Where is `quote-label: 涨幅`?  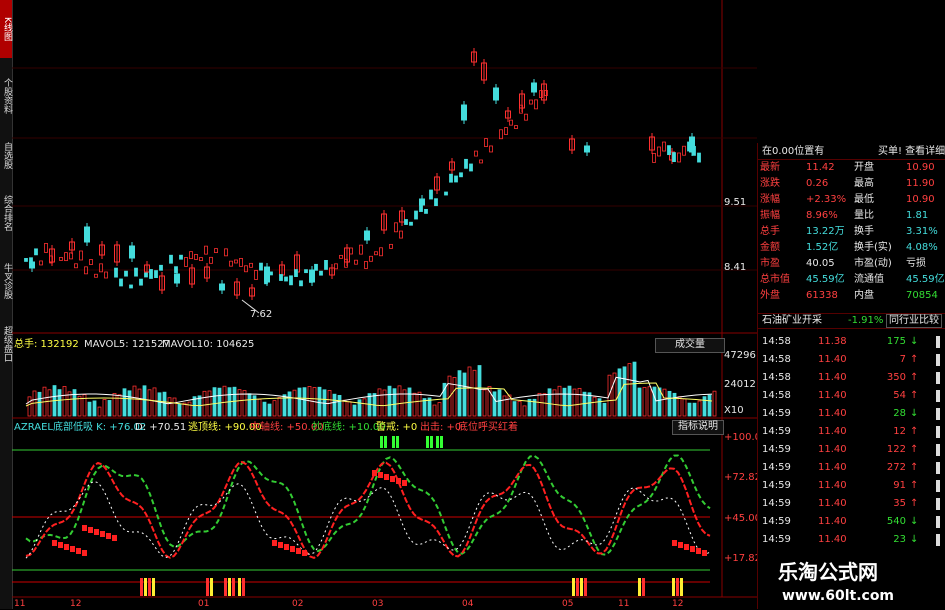 quote-label: 涨幅 is located at coordinates (770, 199).